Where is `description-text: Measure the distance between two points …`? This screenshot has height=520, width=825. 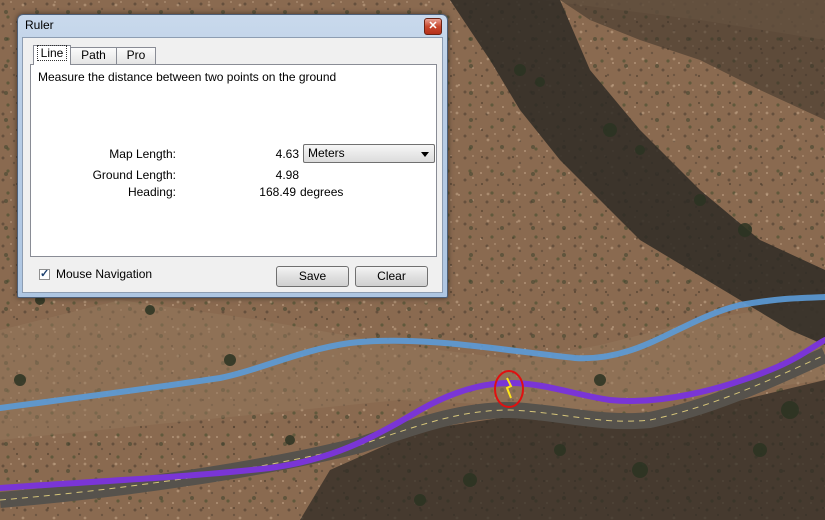
description-text: Measure the distance between two points … is located at coordinates (187, 77).